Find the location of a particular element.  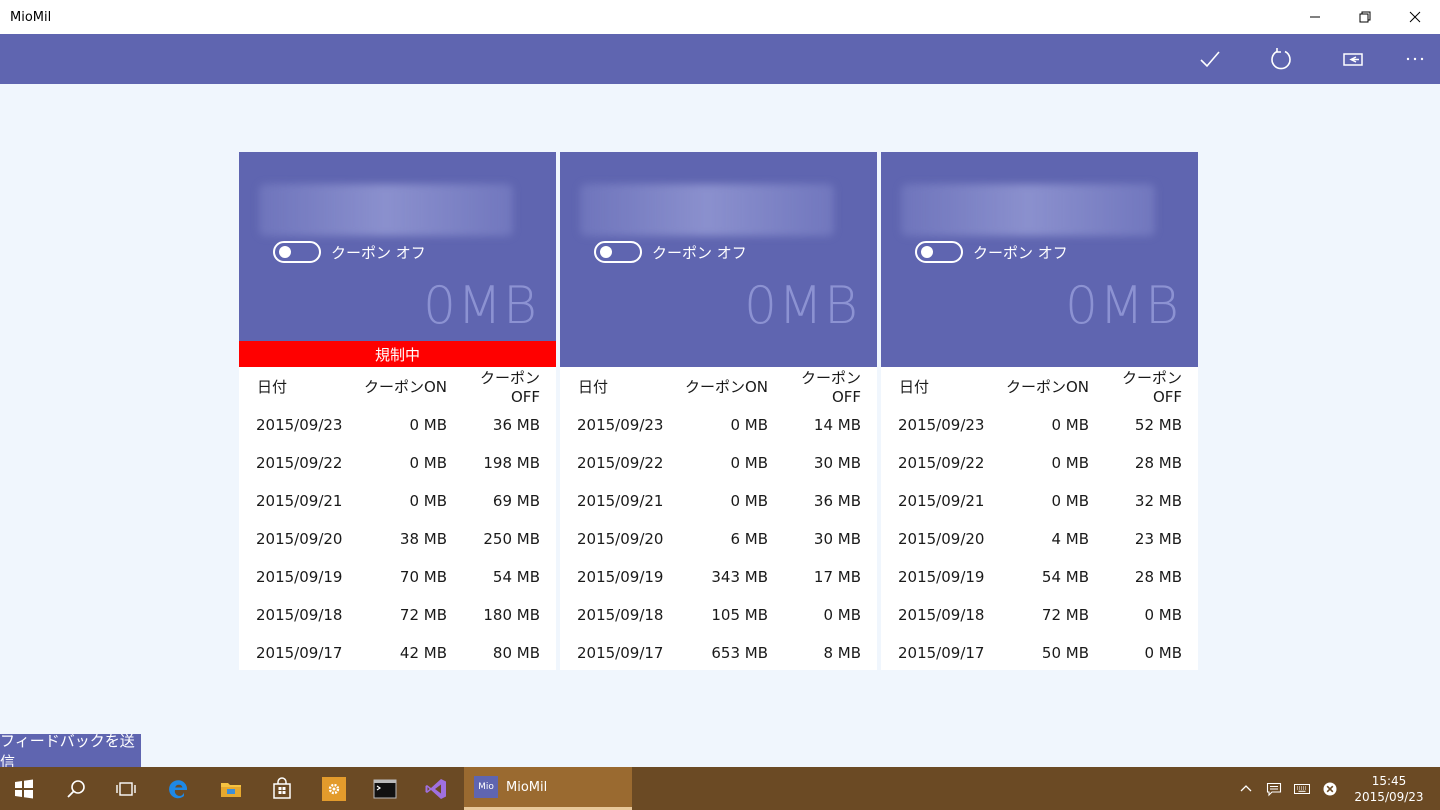

send-feedback-button: フィードバックを送信 is located at coordinates (70, 751).